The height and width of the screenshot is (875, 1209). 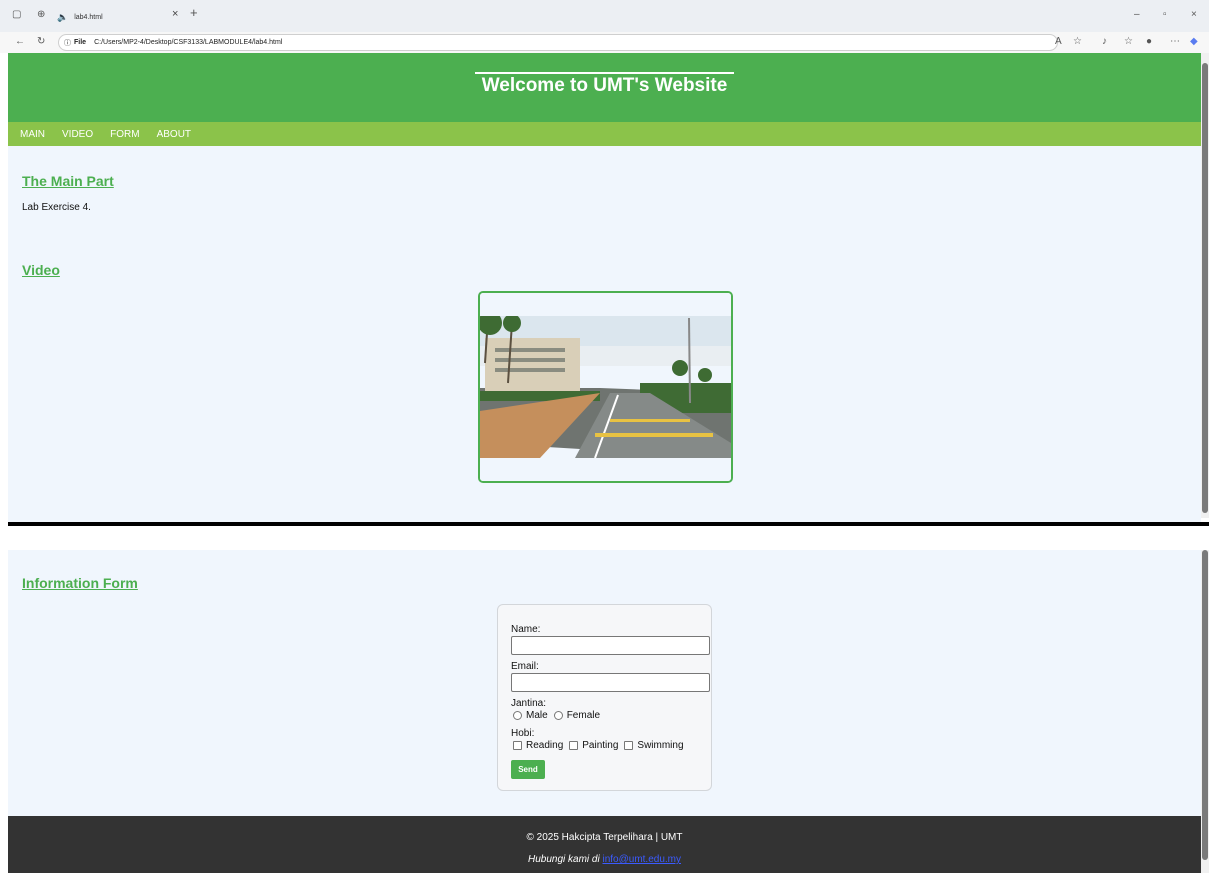 What do you see at coordinates (1149, 41) in the screenshot?
I see `profile-icon: ●` at bounding box center [1149, 41].